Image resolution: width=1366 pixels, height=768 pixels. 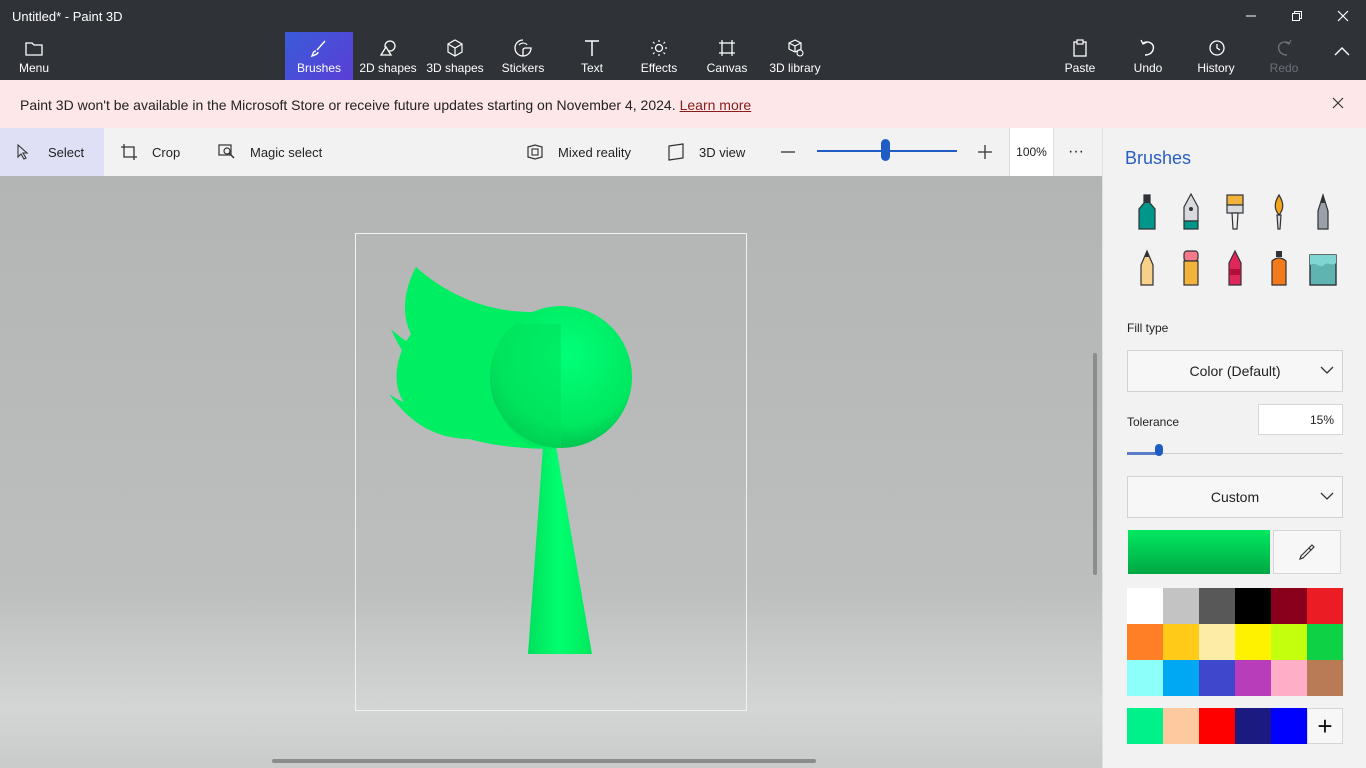 I want to click on pixel-pen-brush, so click(x=1323, y=212).